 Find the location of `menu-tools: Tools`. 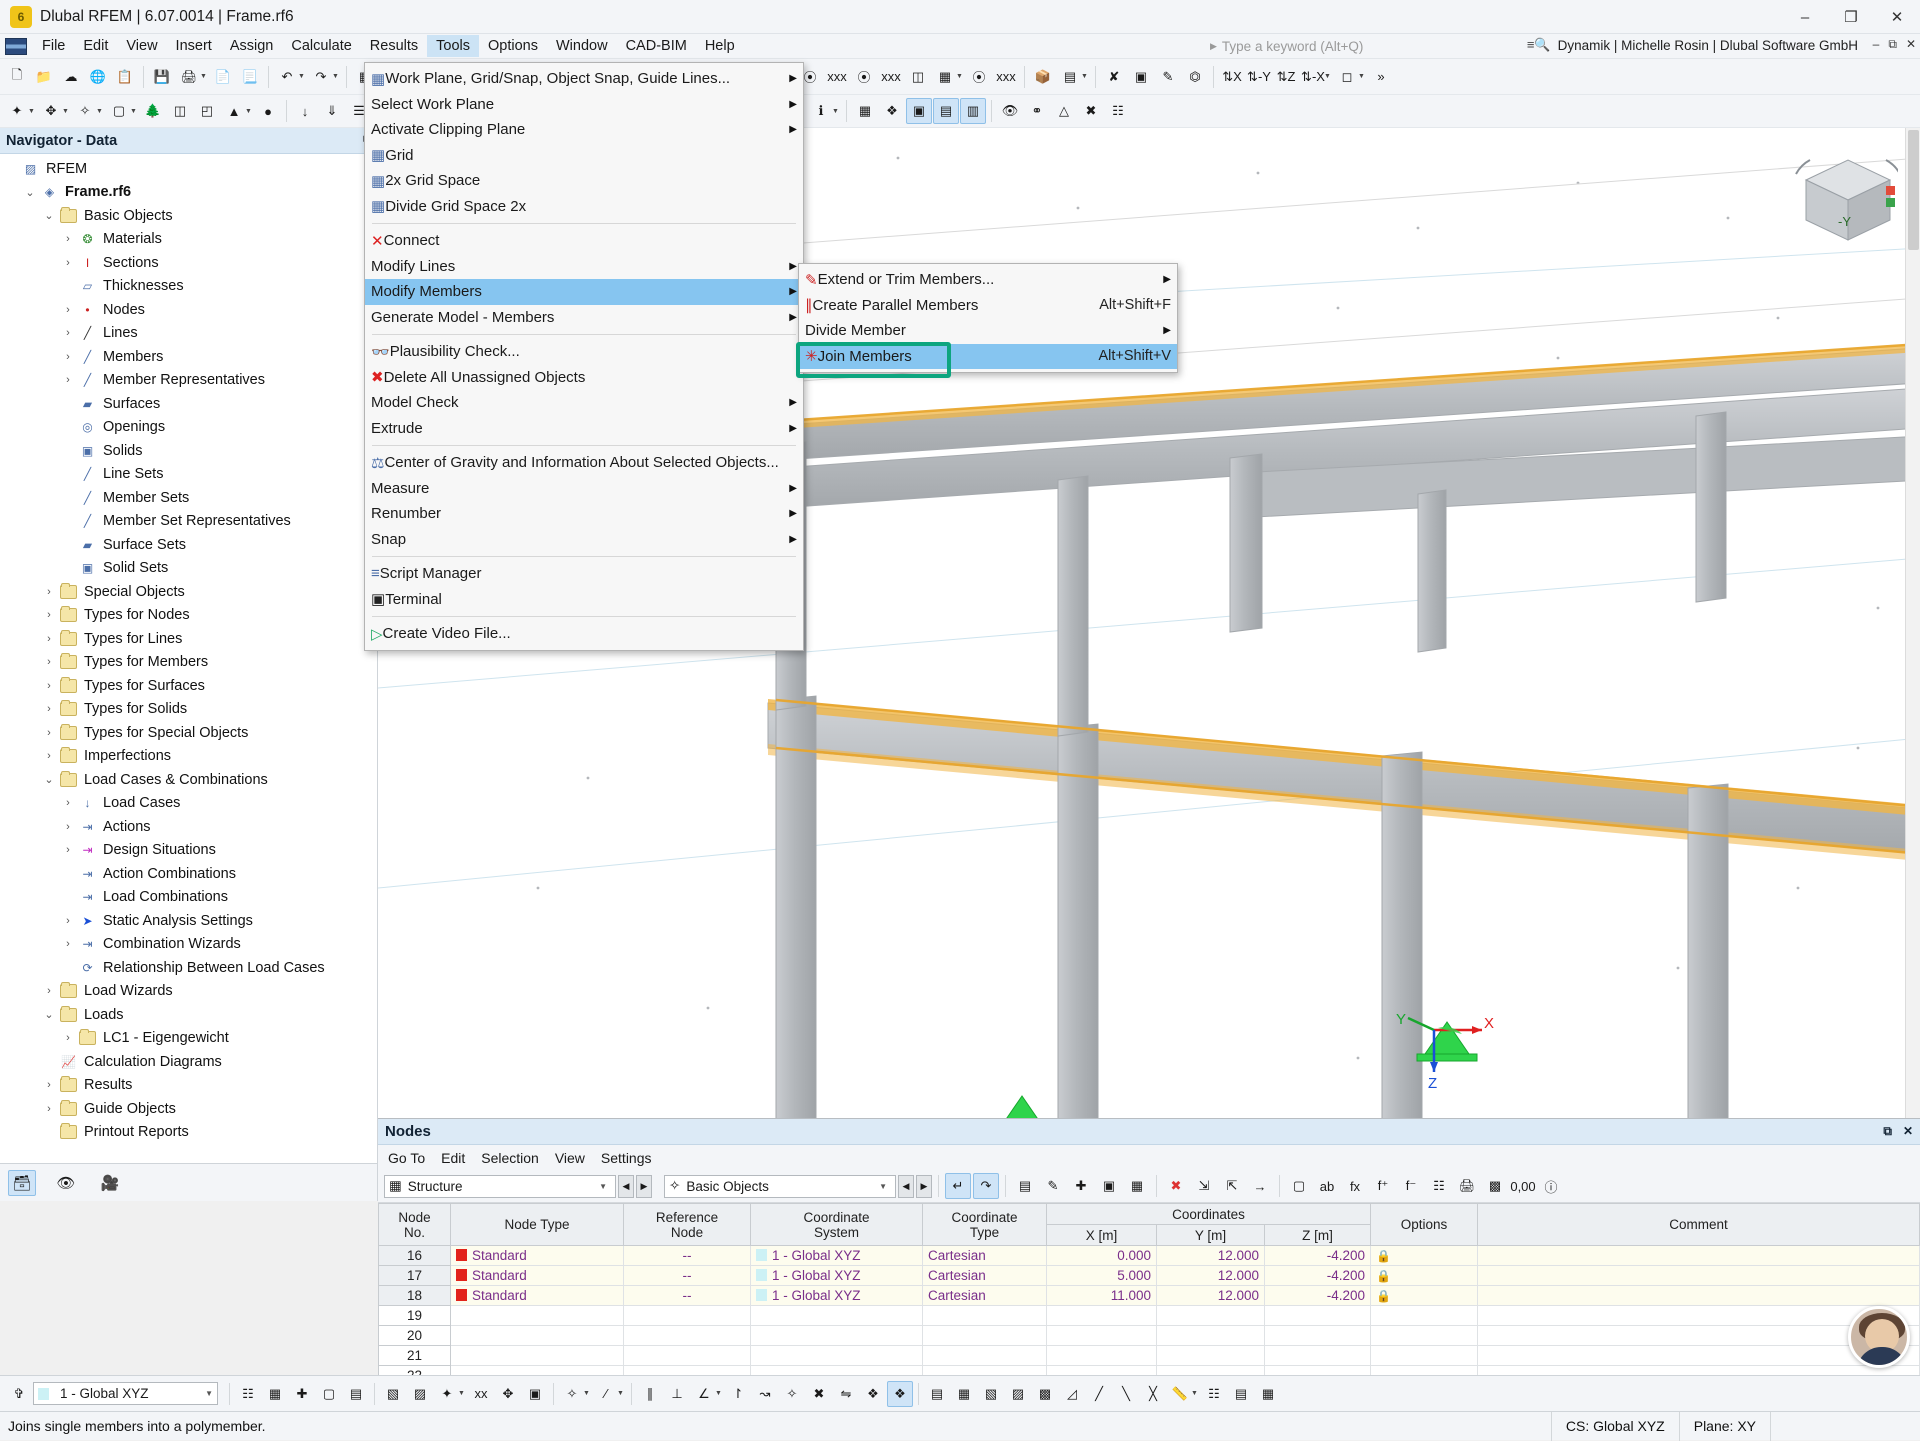

menu-tools: Tools is located at coordinates (453, 46).